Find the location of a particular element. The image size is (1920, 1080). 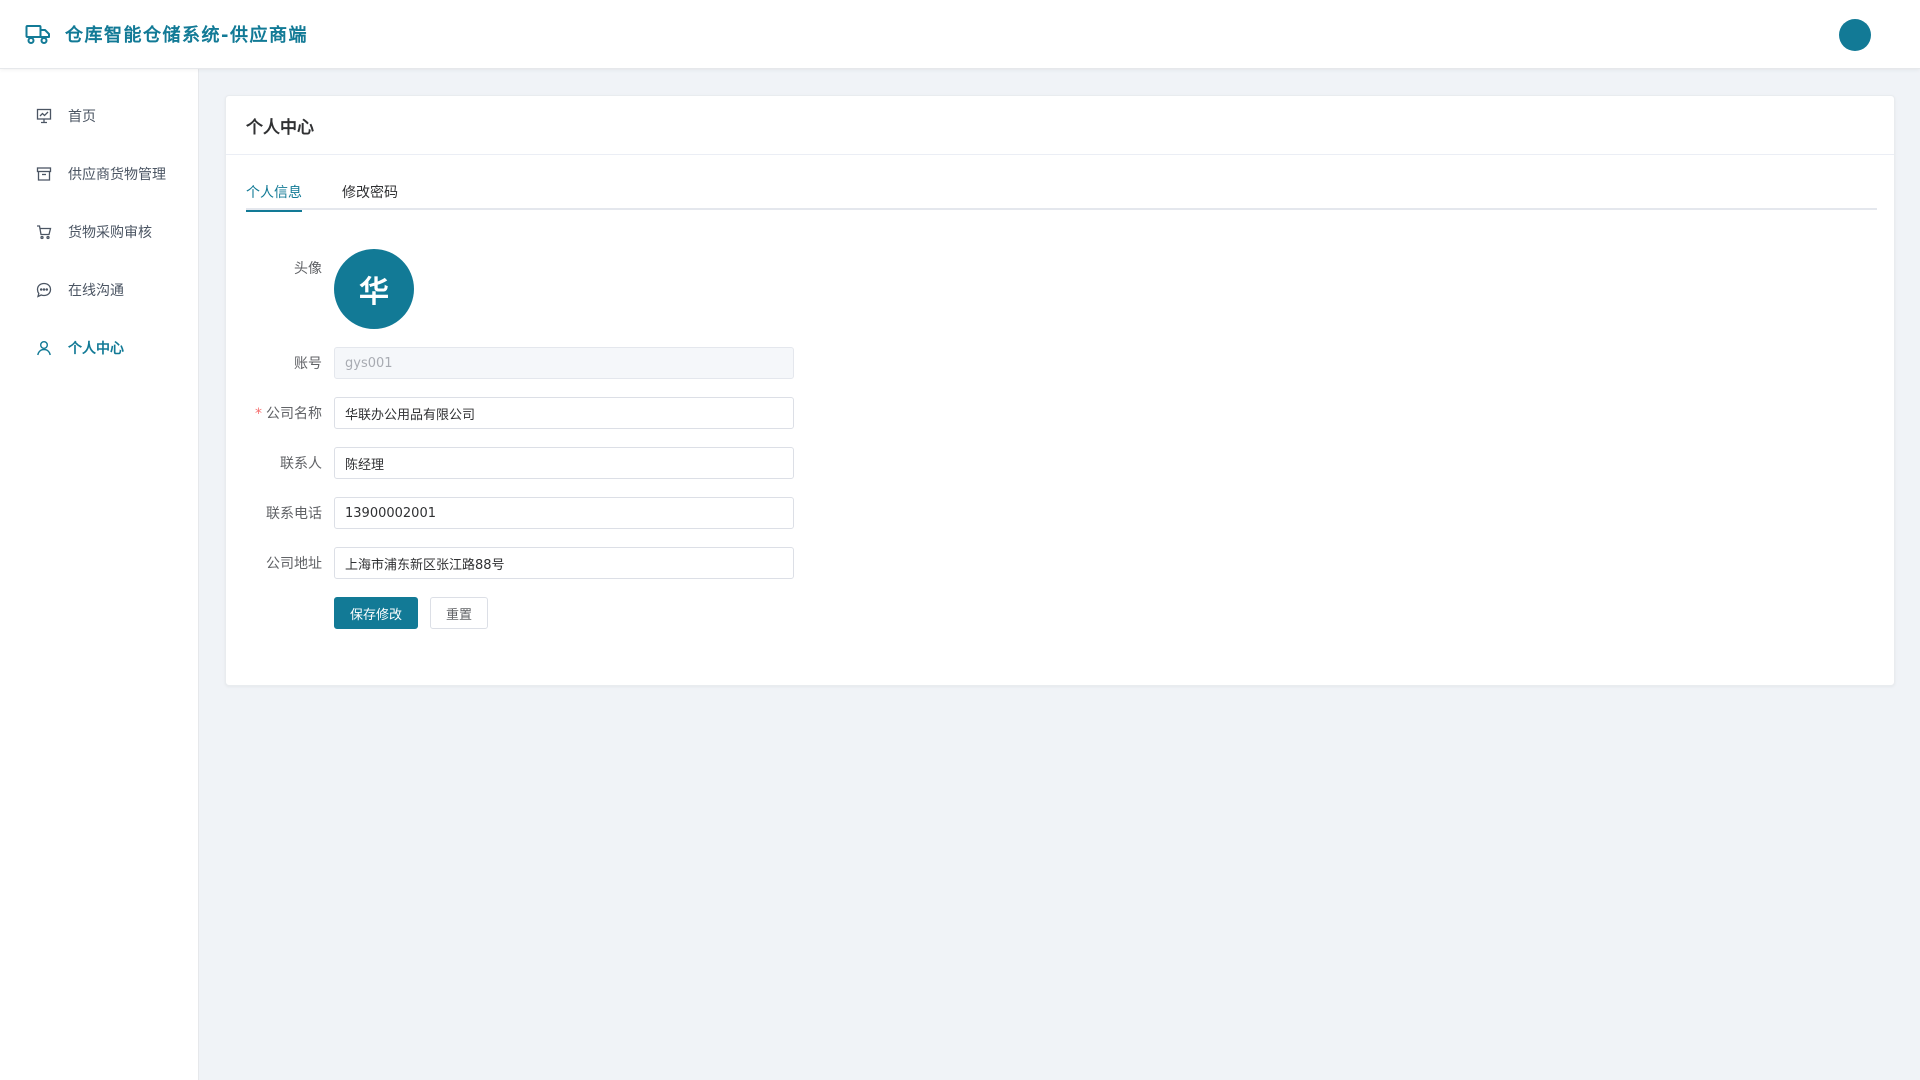

sidebar-item-label: 货物采购审核 is located at coordinates (110, 233).